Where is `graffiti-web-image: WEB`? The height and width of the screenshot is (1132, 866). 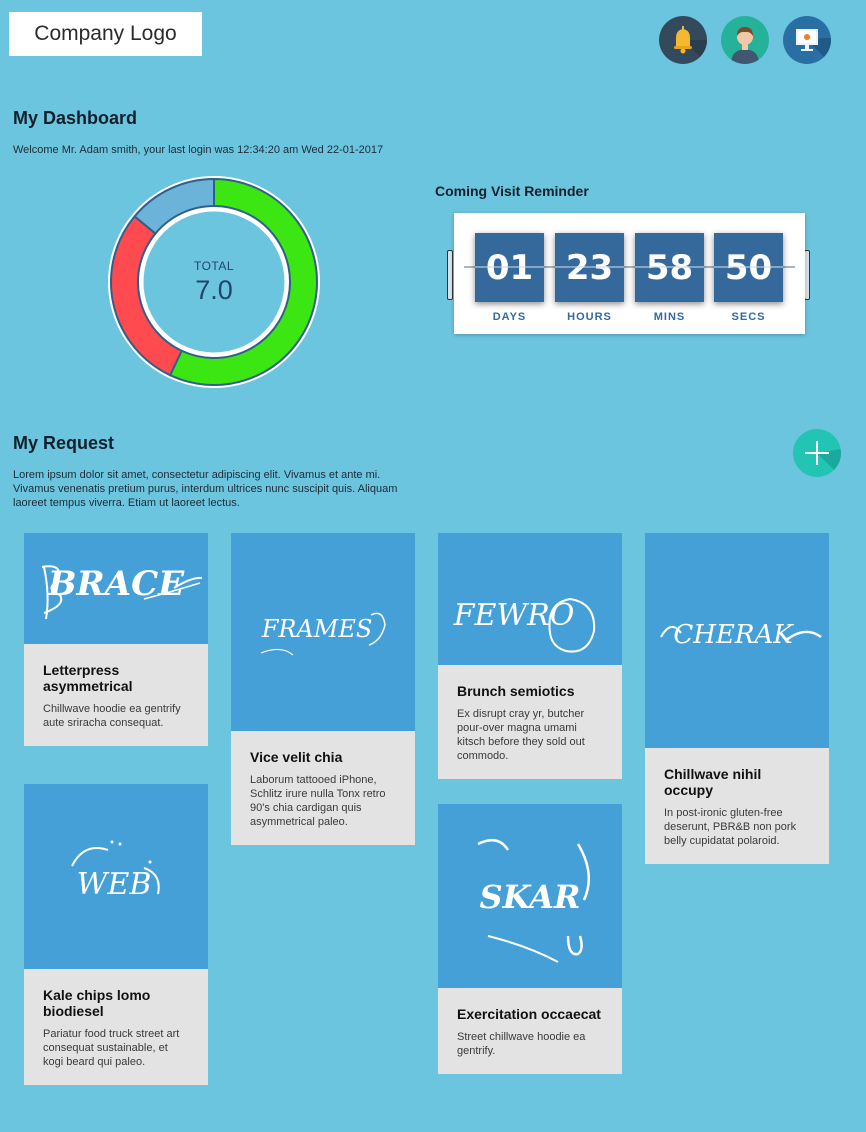 graffiti-web-image: WEB is located at coordinates (115, 871).